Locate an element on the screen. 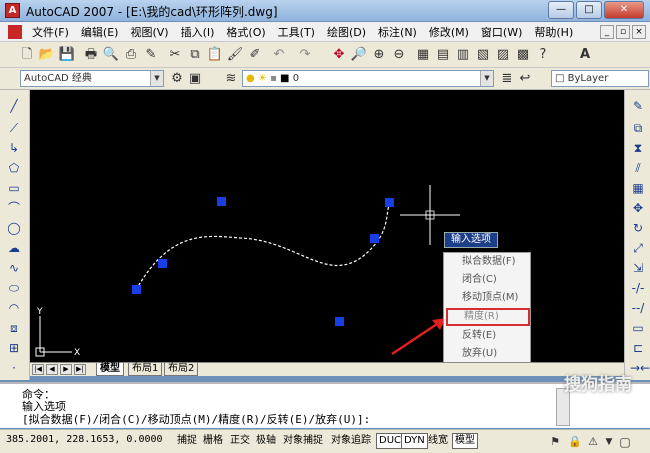 Image resolution: width=650 pixels, height=453 pixels. plot-icon: ✎ is located at coordinates (151, 55).